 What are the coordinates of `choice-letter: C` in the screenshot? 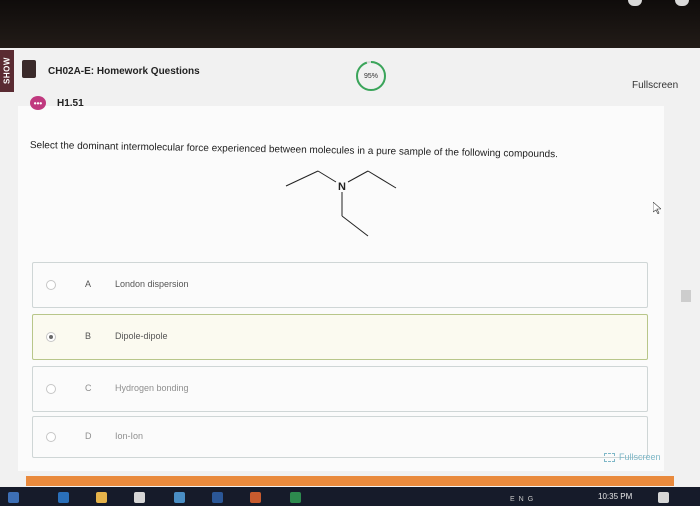 It's located at (88, 388).